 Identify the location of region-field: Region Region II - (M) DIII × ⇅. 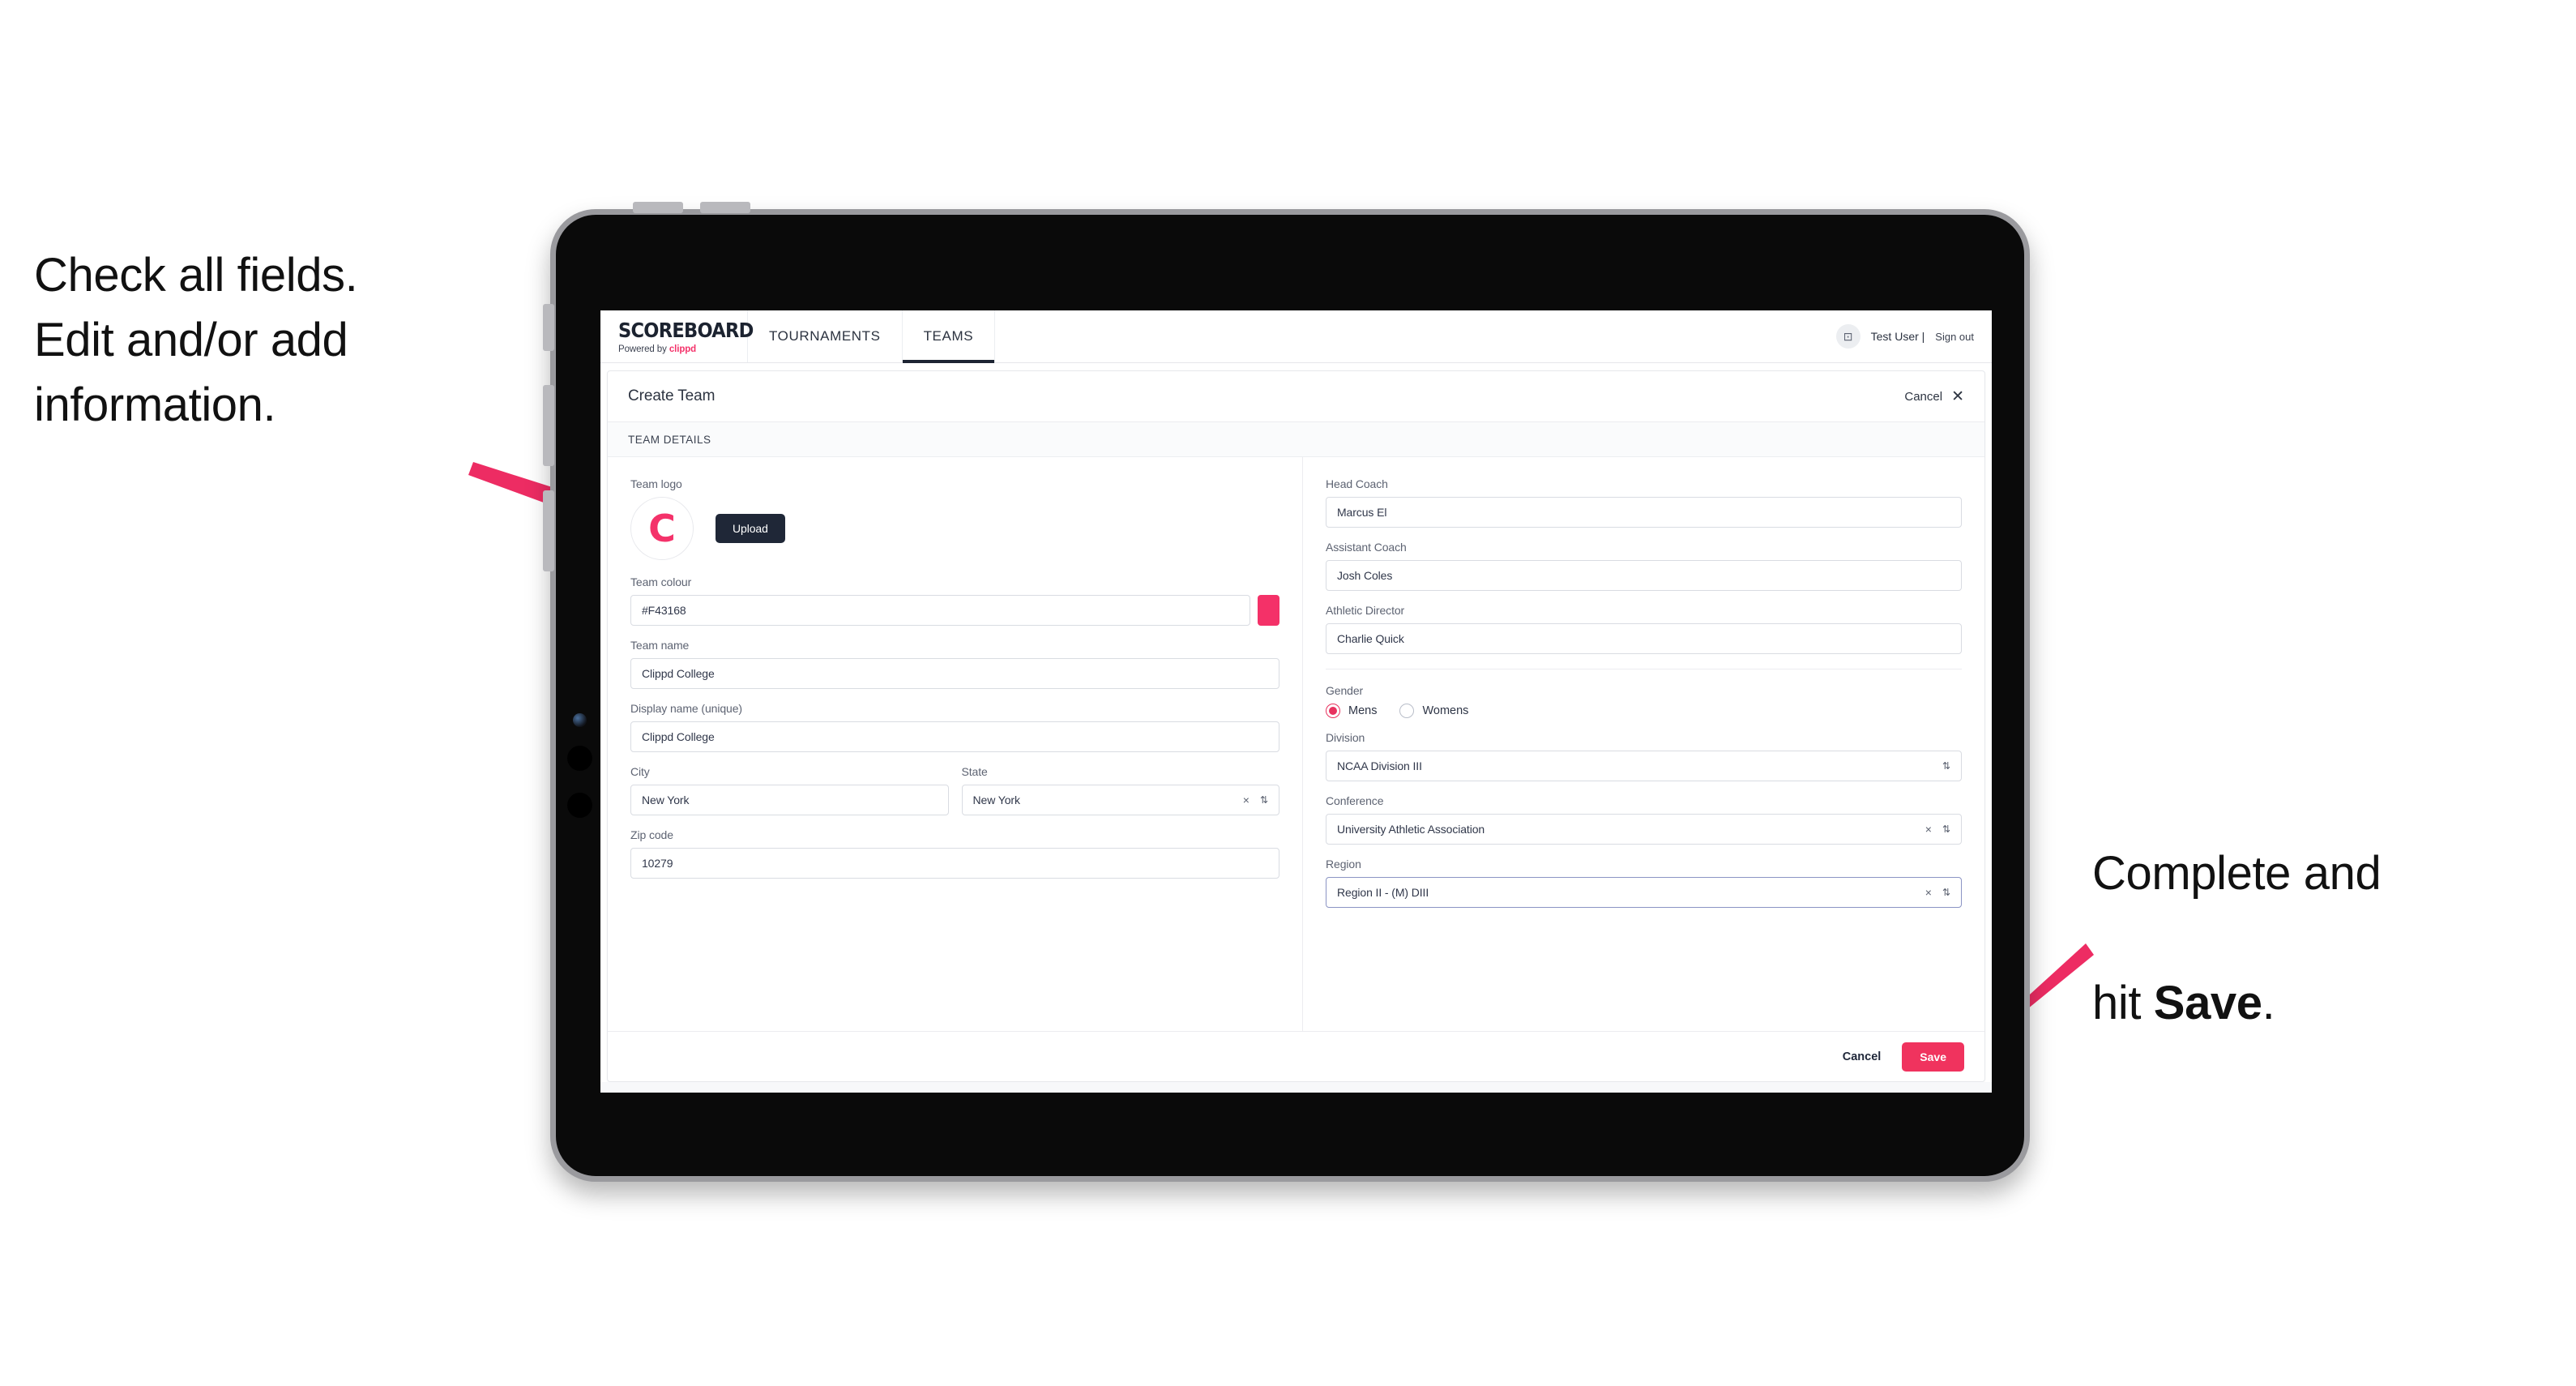
(1644, 883).